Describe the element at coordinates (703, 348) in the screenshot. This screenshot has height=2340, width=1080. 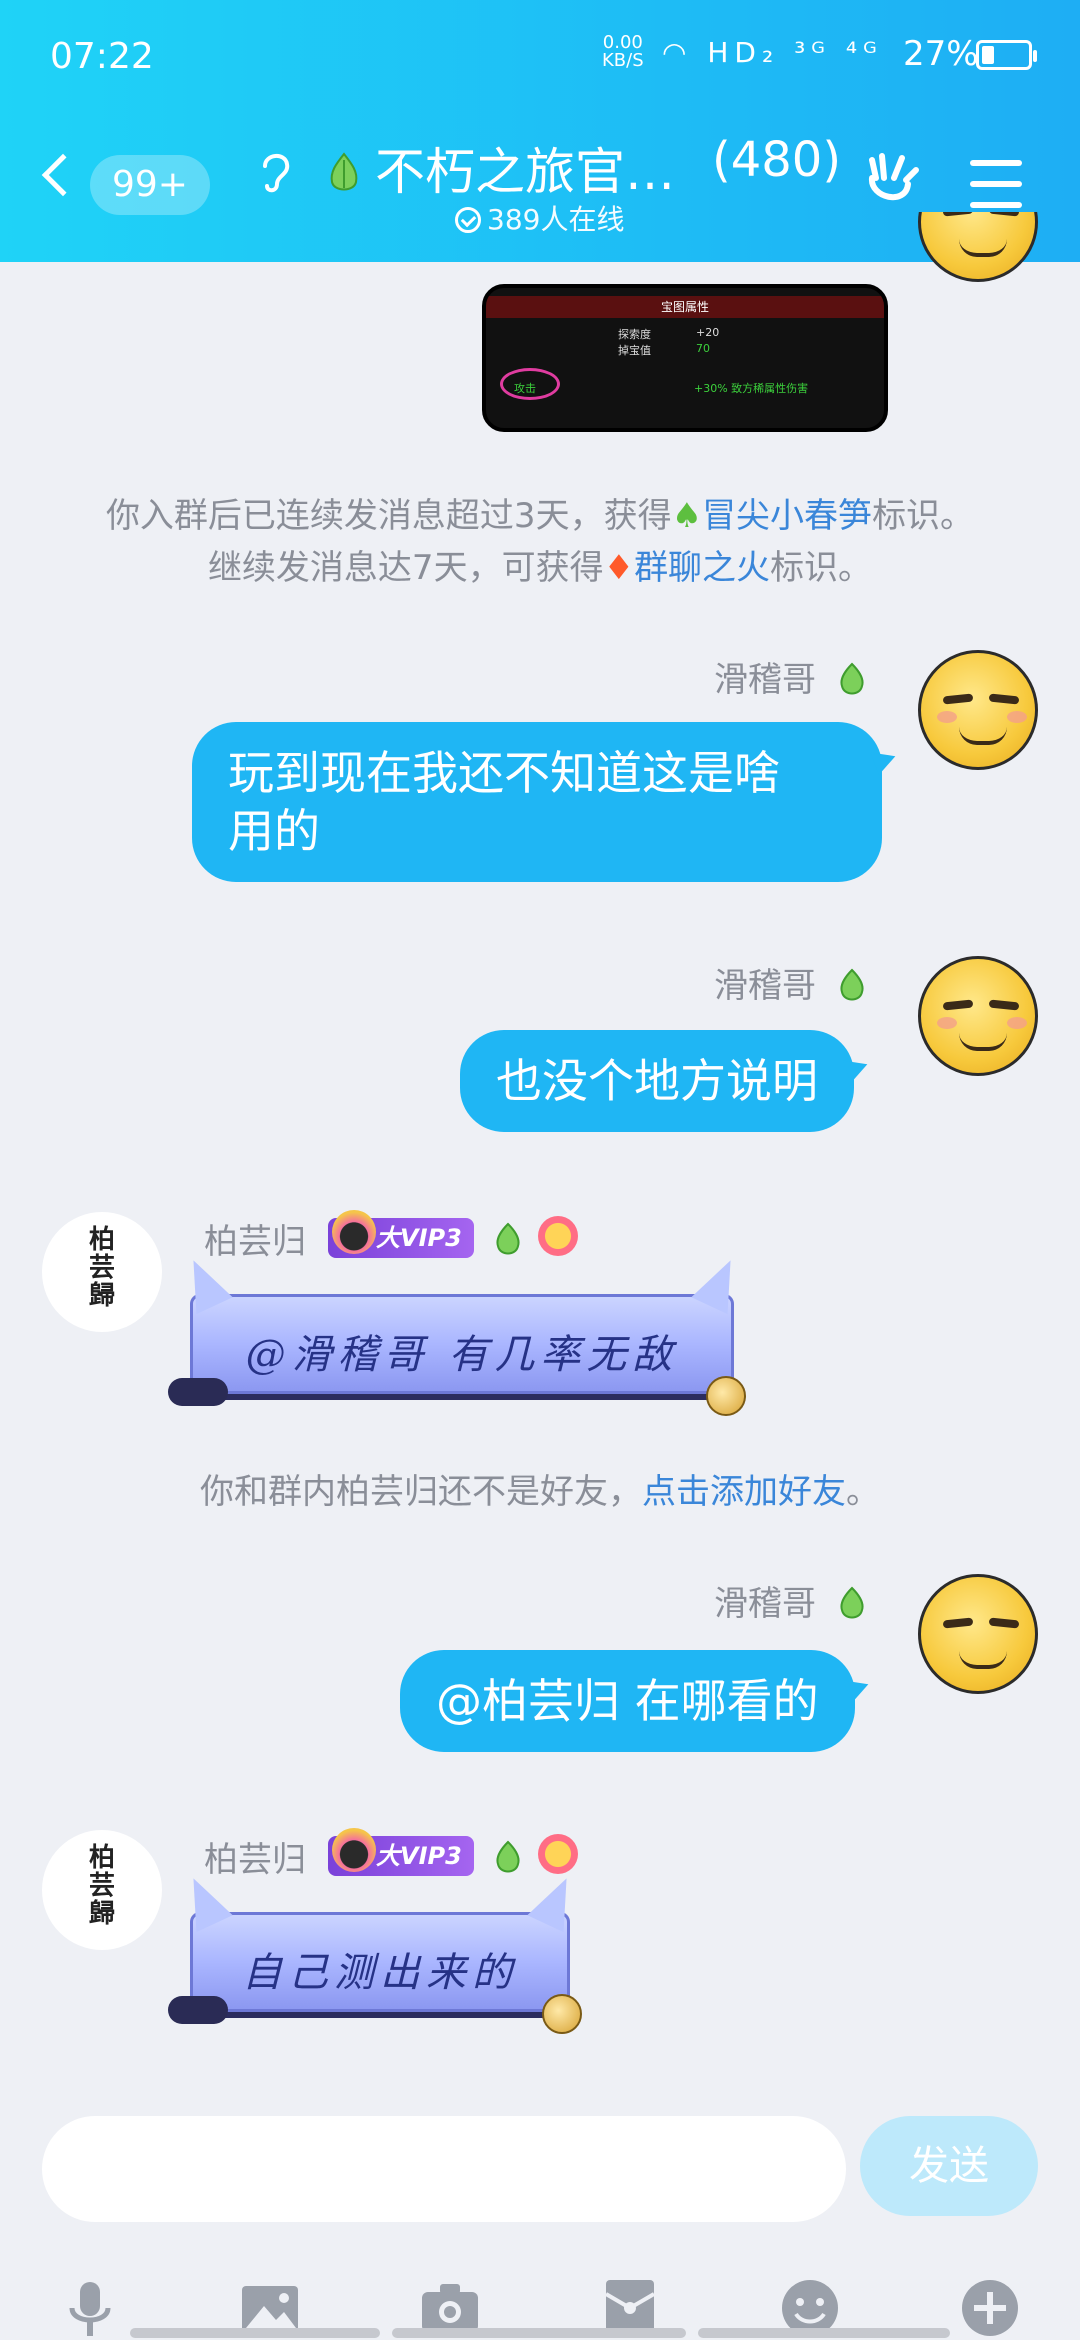
I see `image-row-value: 70` at that location.